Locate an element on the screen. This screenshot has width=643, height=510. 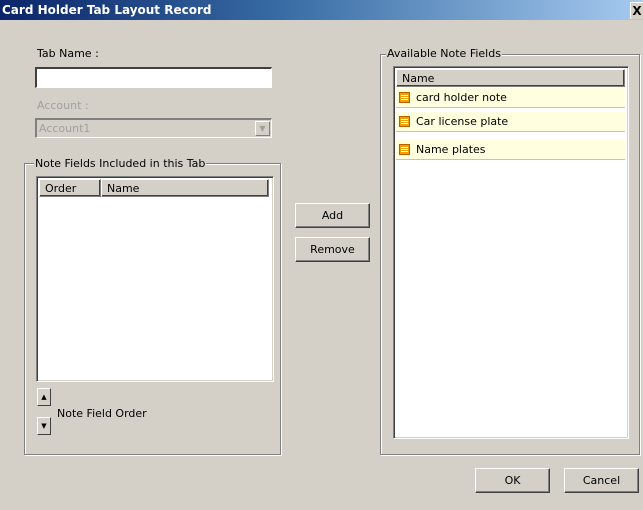
list-item-label: card holder note is located at coordinates (461, 97).